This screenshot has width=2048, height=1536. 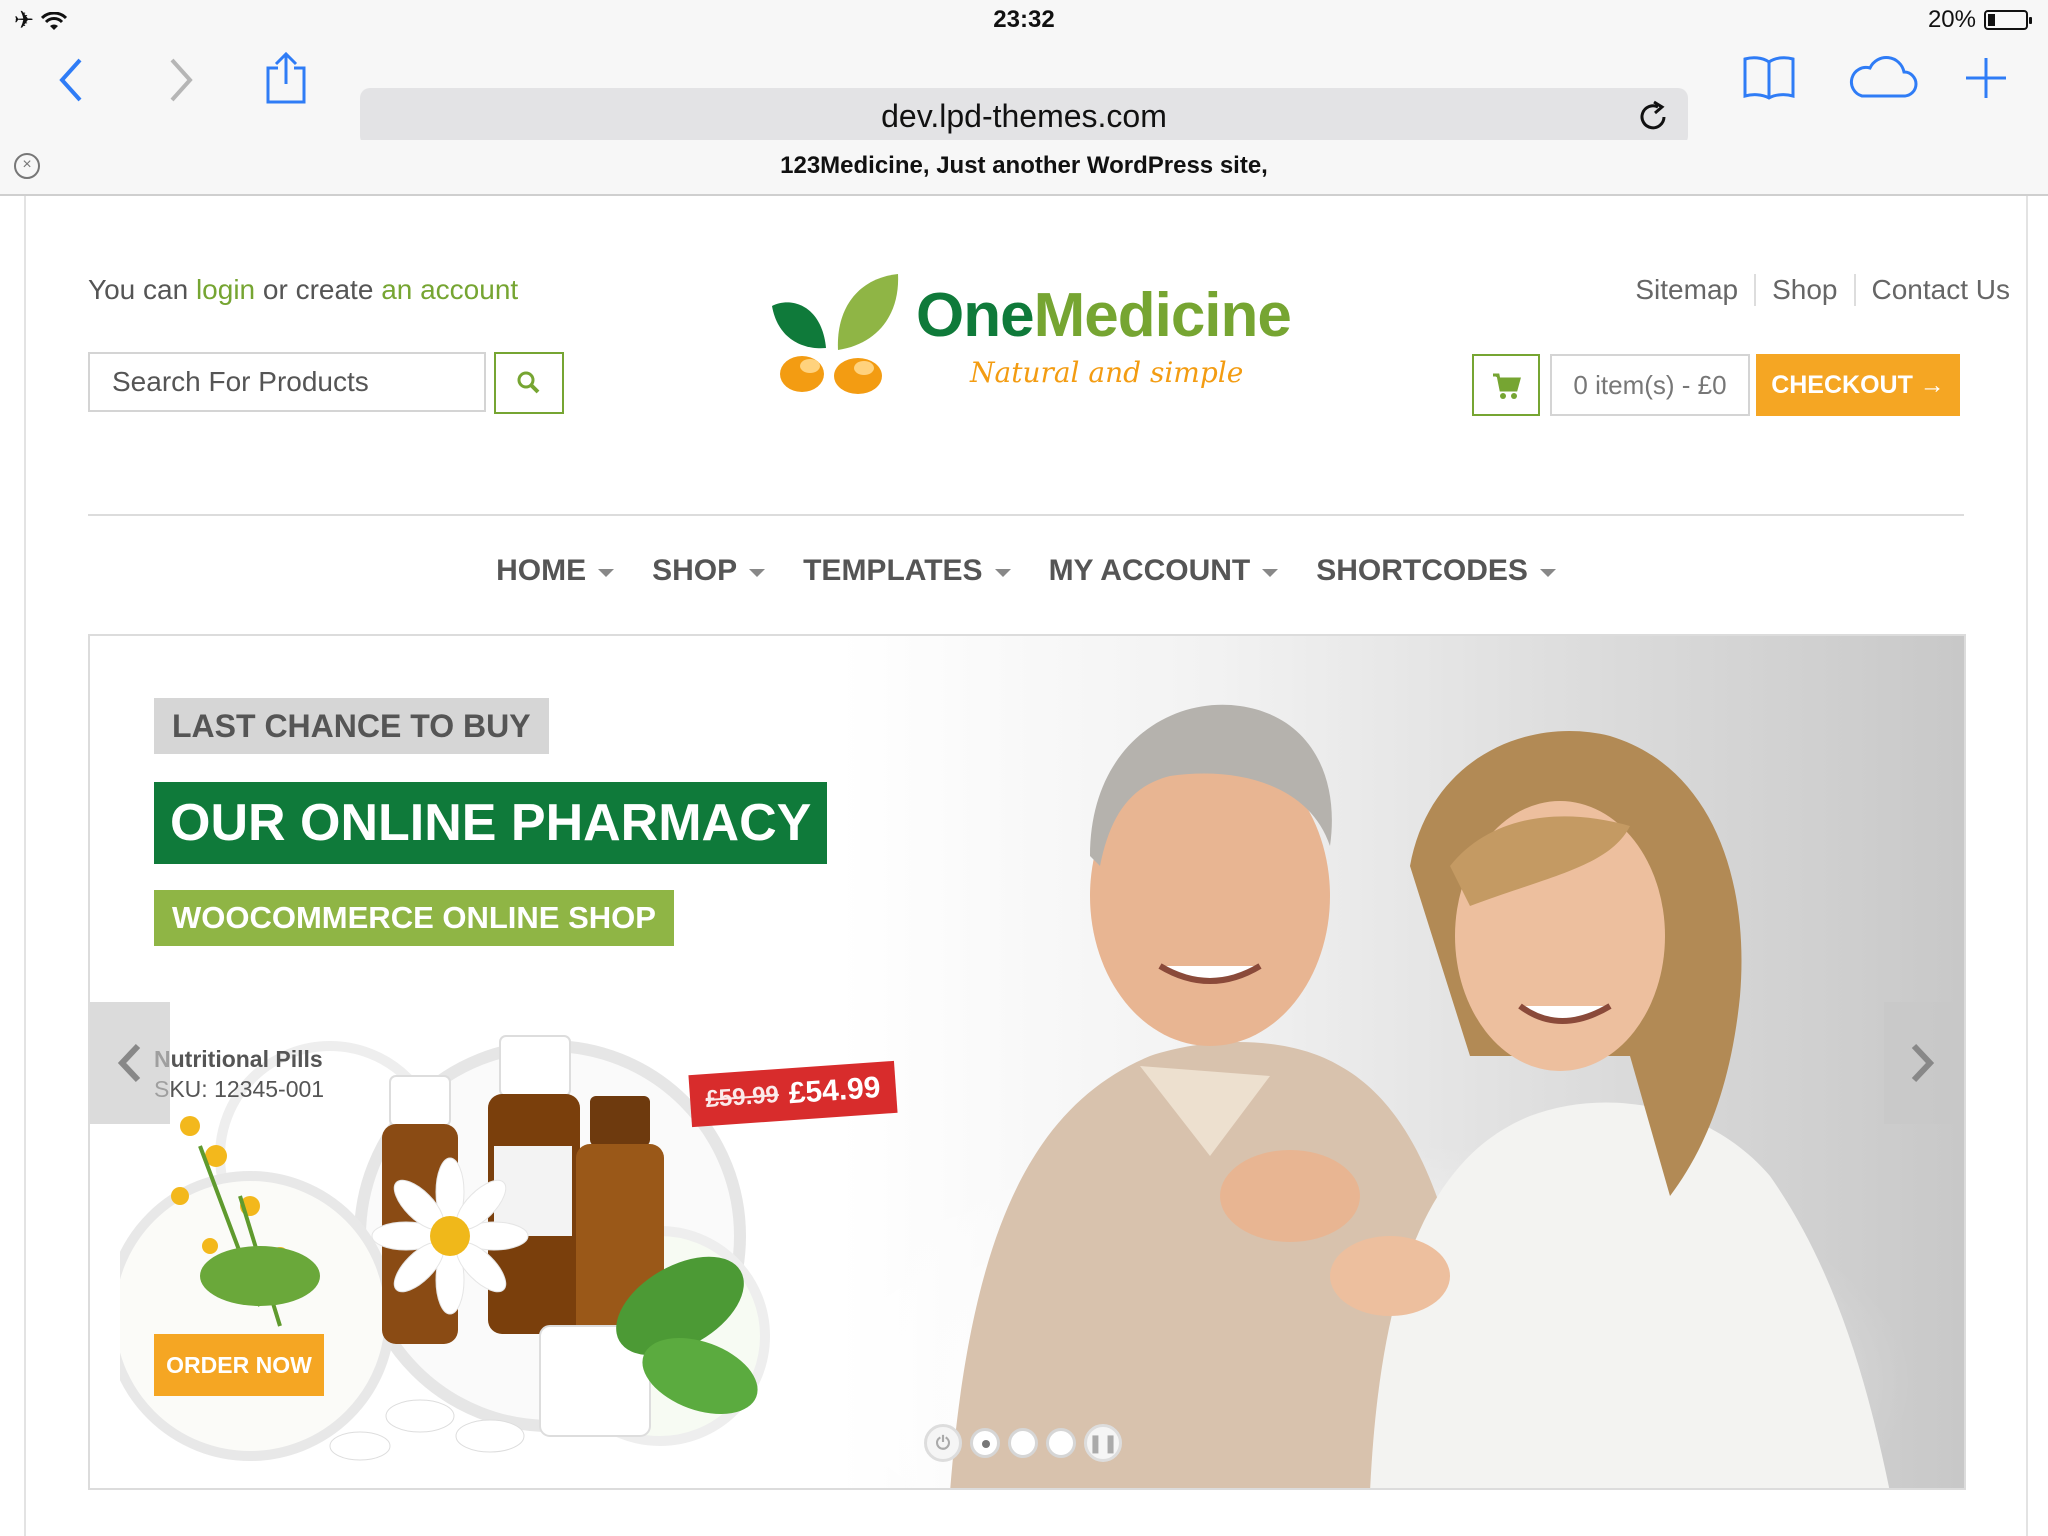 I want to click on nav-shortcodes-label: SHORTCODES, so click(x=1422, y=570).